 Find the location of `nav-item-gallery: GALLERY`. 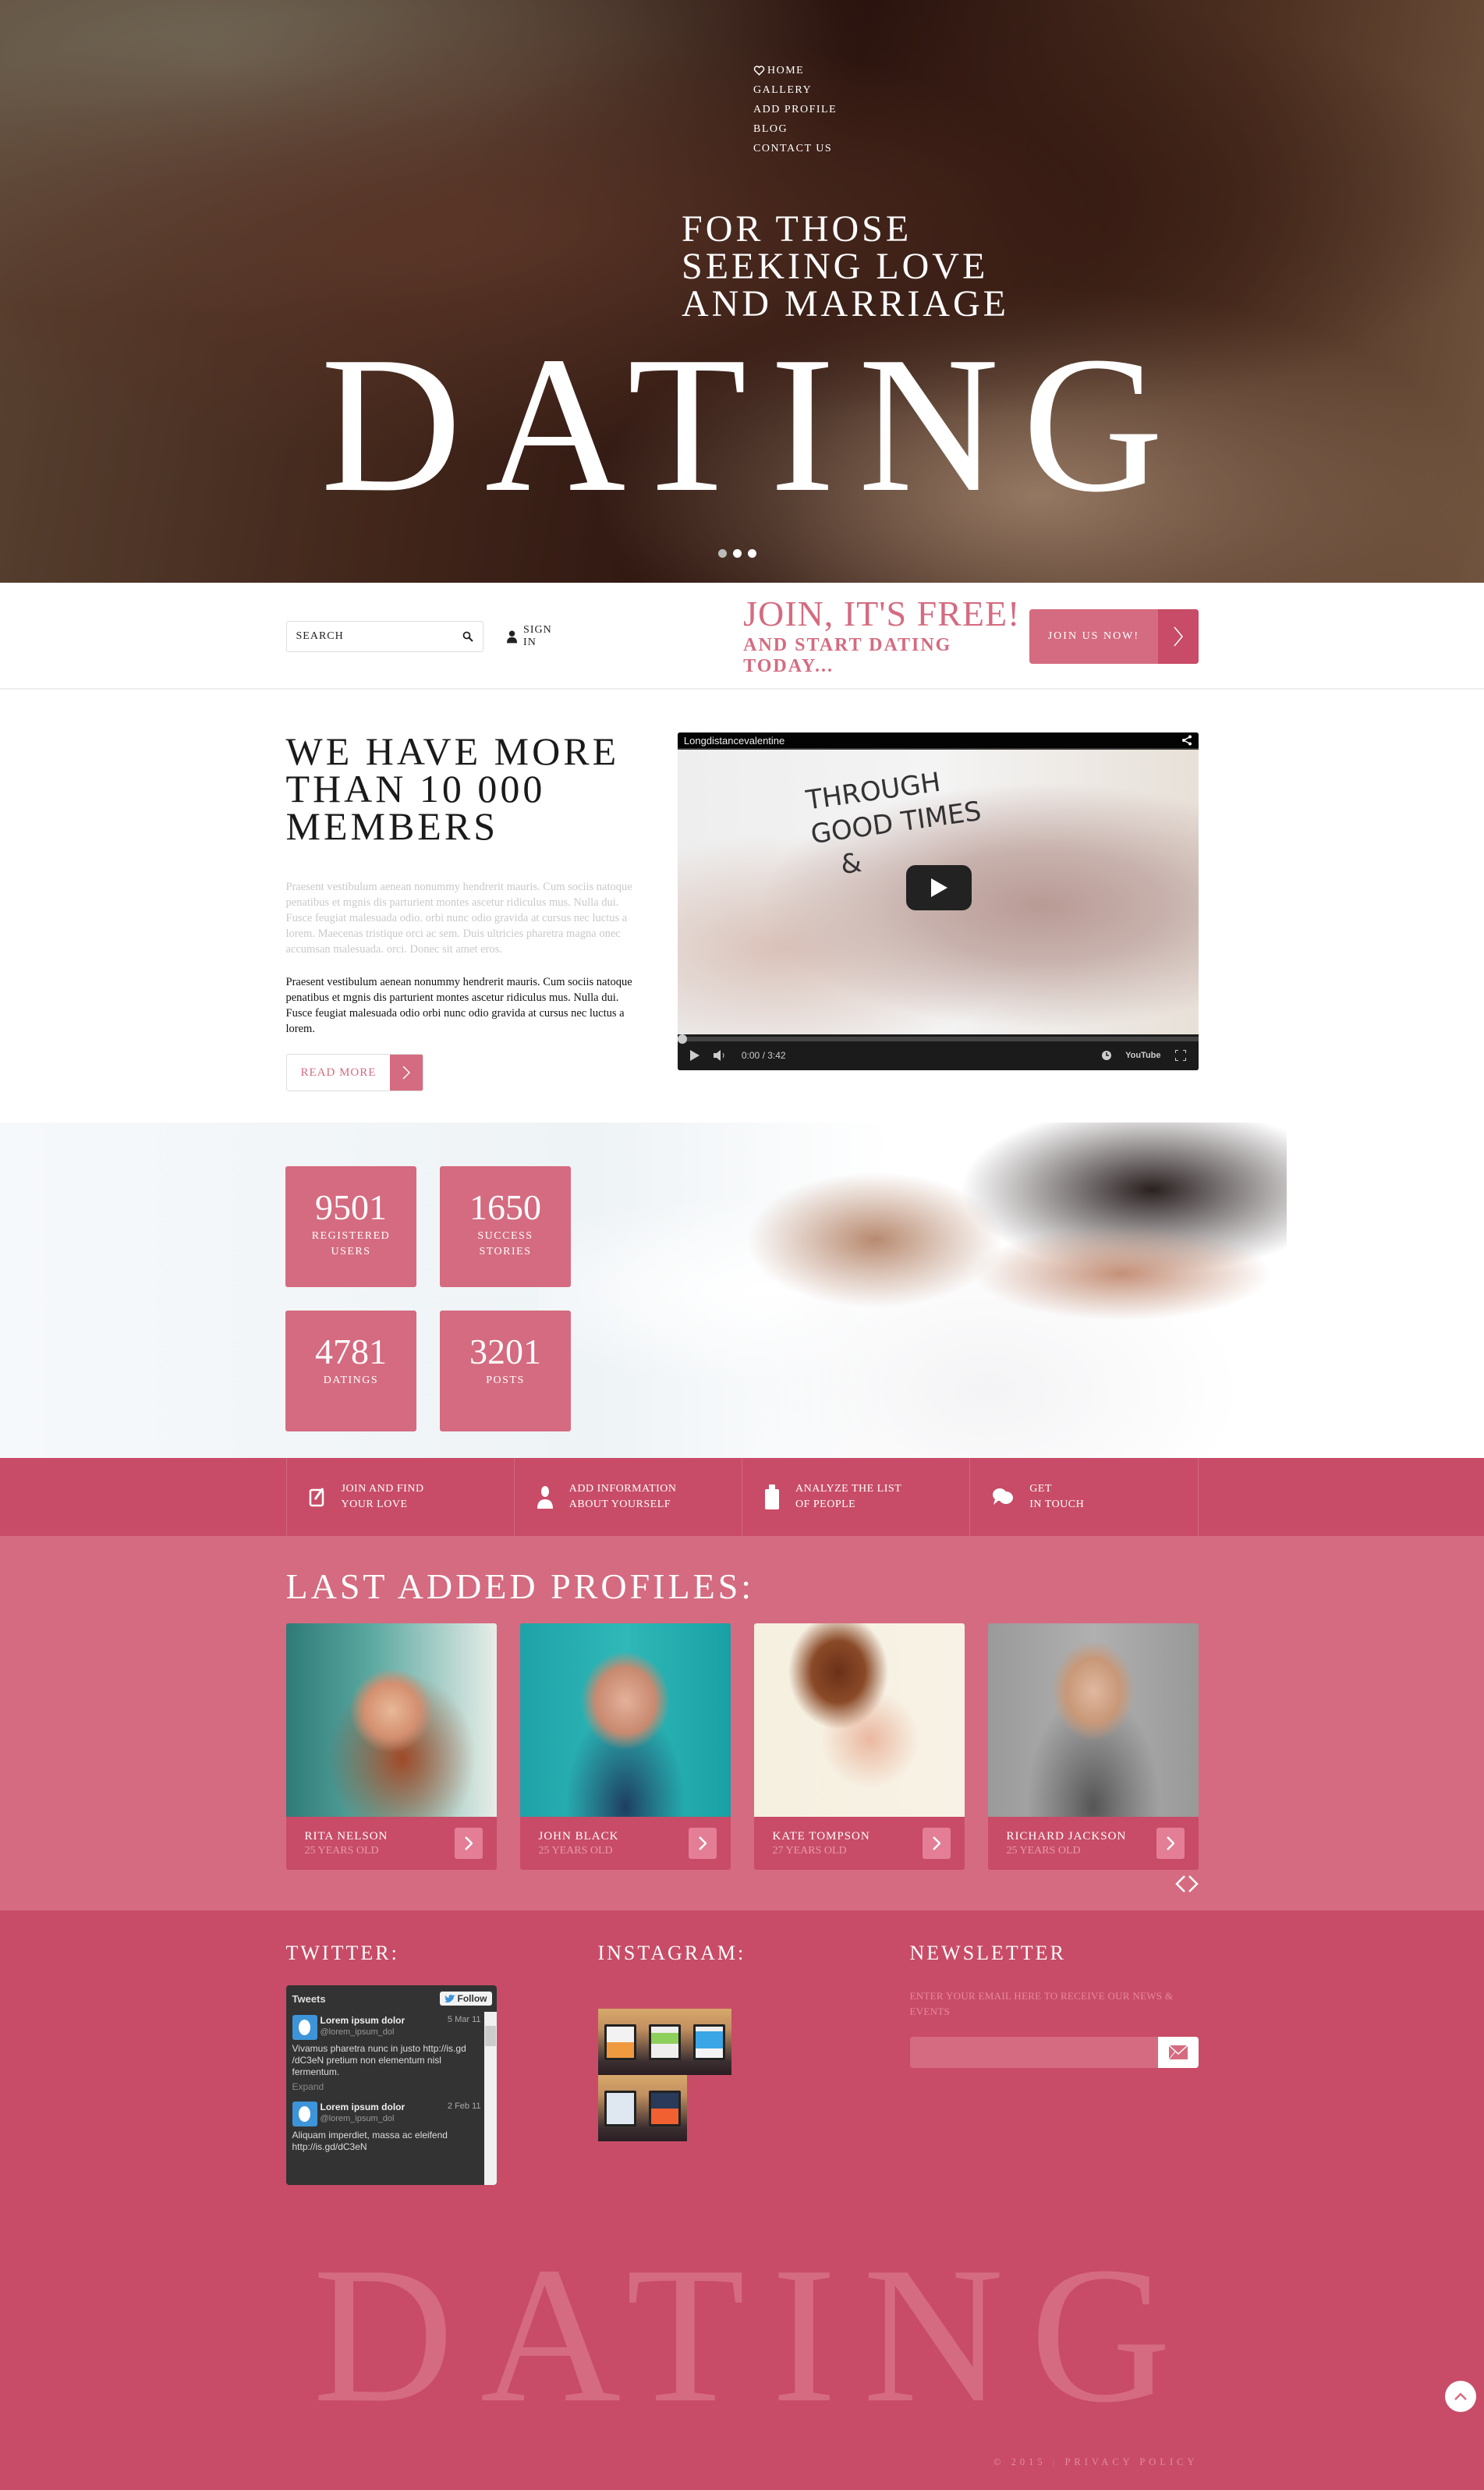

nav-item-gallery: GALLERY is located at coordinates (795, 90).